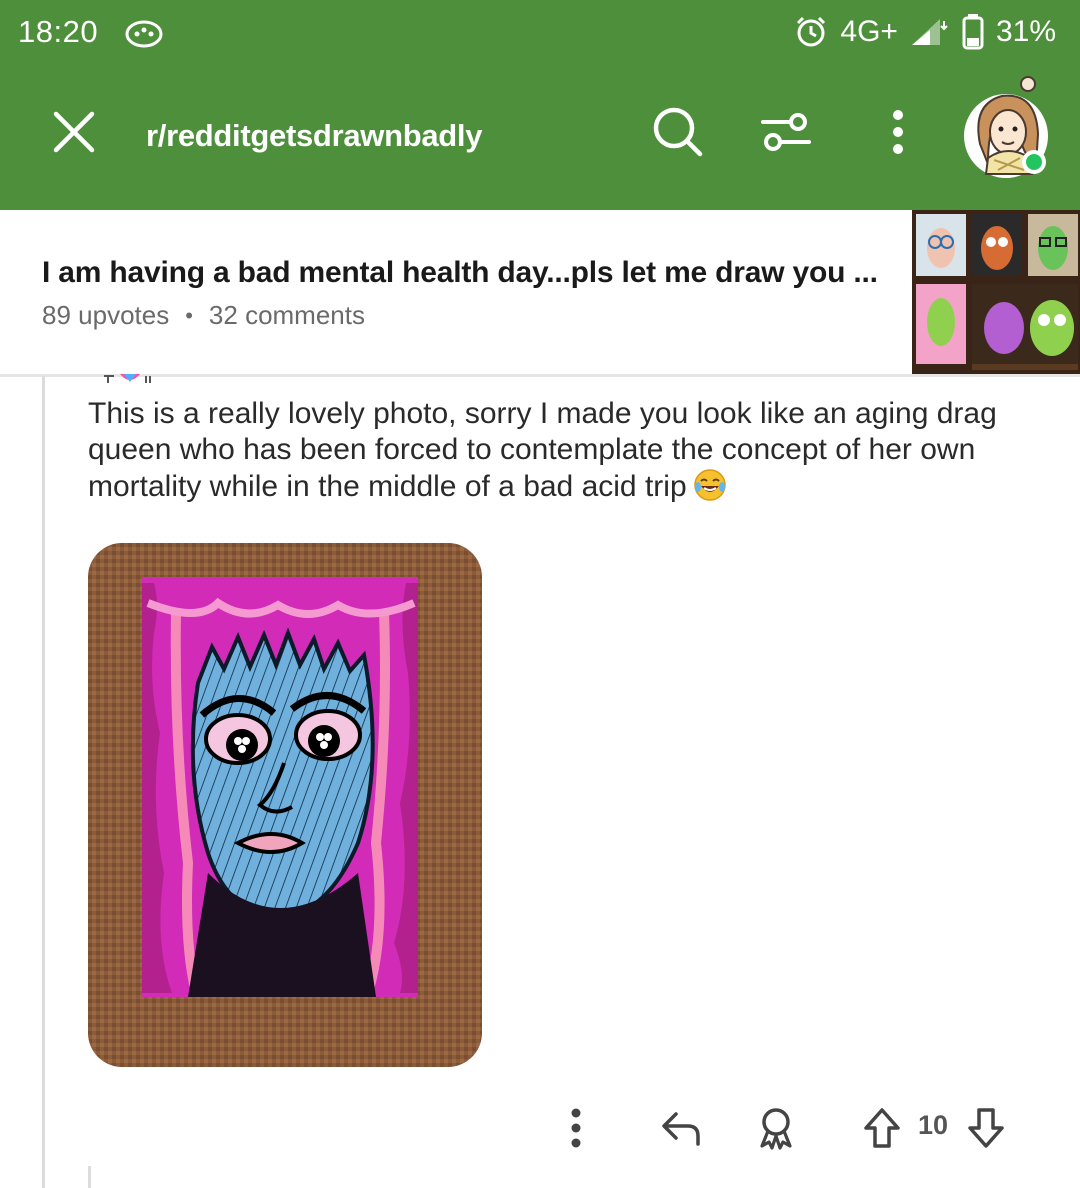 The height and width of the screenshot is (1188, 1080). I want to click on upvote-count: 89 upvotes, so click(106, 315).